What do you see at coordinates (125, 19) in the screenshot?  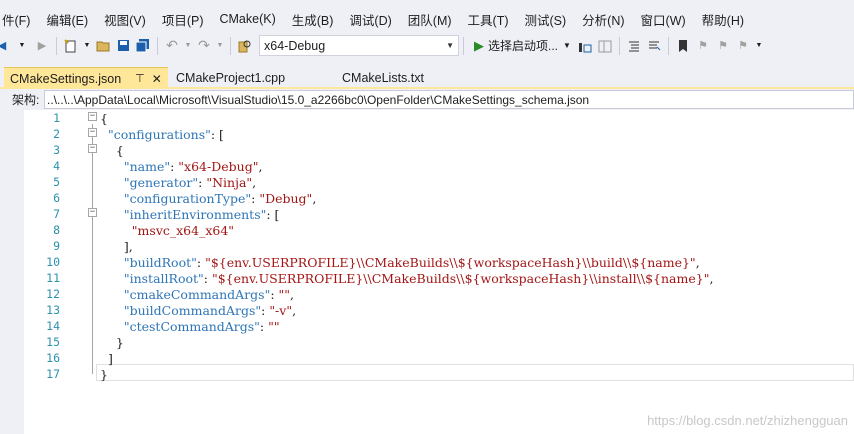 I see `menu-view: 视图(V)` at bounding box center [125, 19].